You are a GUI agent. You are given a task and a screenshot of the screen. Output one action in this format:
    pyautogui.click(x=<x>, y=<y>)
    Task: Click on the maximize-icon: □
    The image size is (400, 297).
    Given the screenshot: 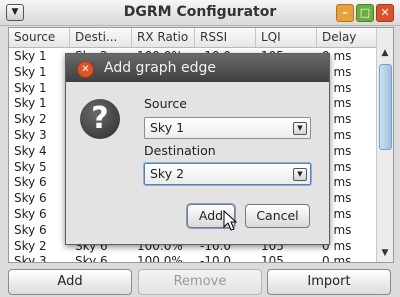 What is the action you would take?
    pyautogui.click(x=365, y=12)
    